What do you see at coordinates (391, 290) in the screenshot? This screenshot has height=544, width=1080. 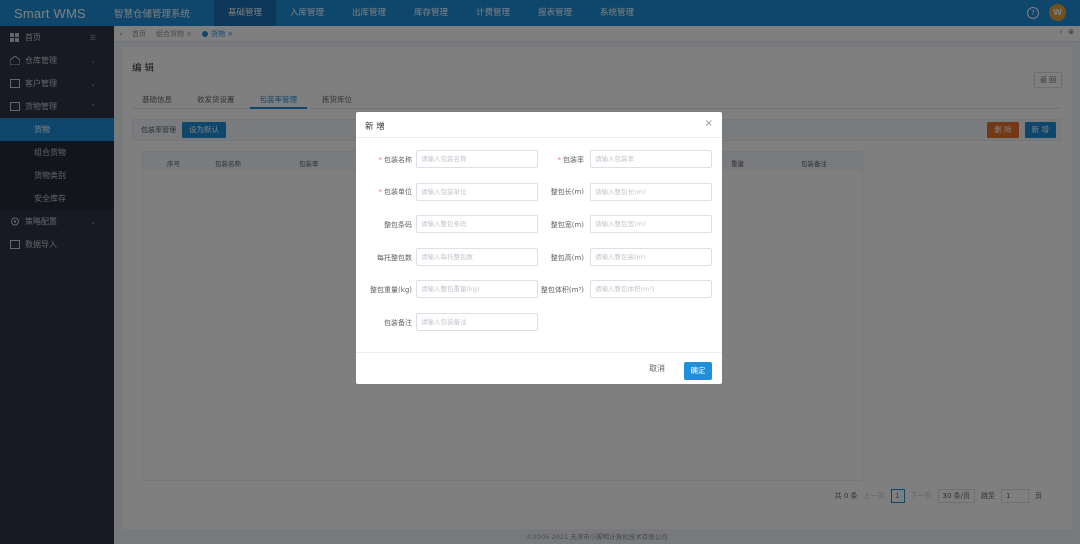 I see `package-weight-label: 整包重量(kg)` at bounding box center [391, 290].